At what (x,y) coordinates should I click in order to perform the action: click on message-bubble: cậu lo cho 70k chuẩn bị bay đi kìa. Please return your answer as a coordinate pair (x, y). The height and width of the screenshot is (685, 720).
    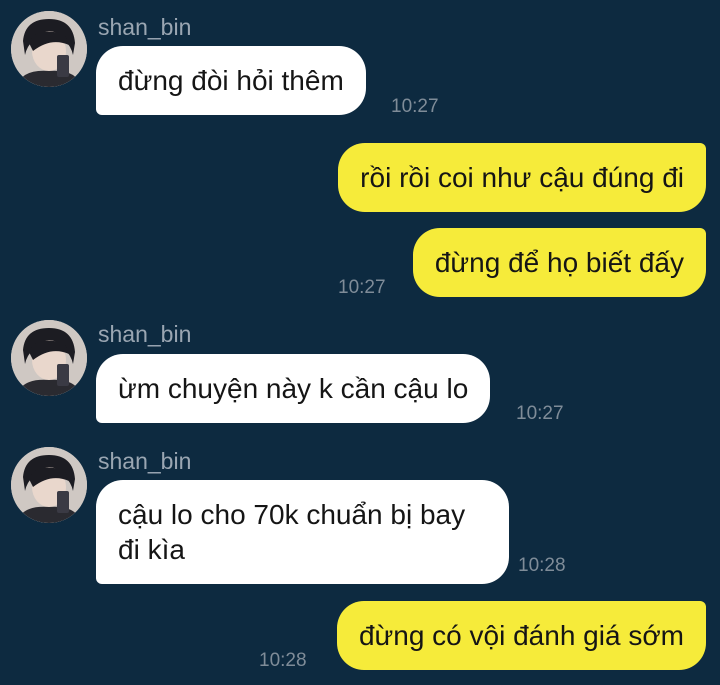
    Looking at the image, I should click on (302, 532).